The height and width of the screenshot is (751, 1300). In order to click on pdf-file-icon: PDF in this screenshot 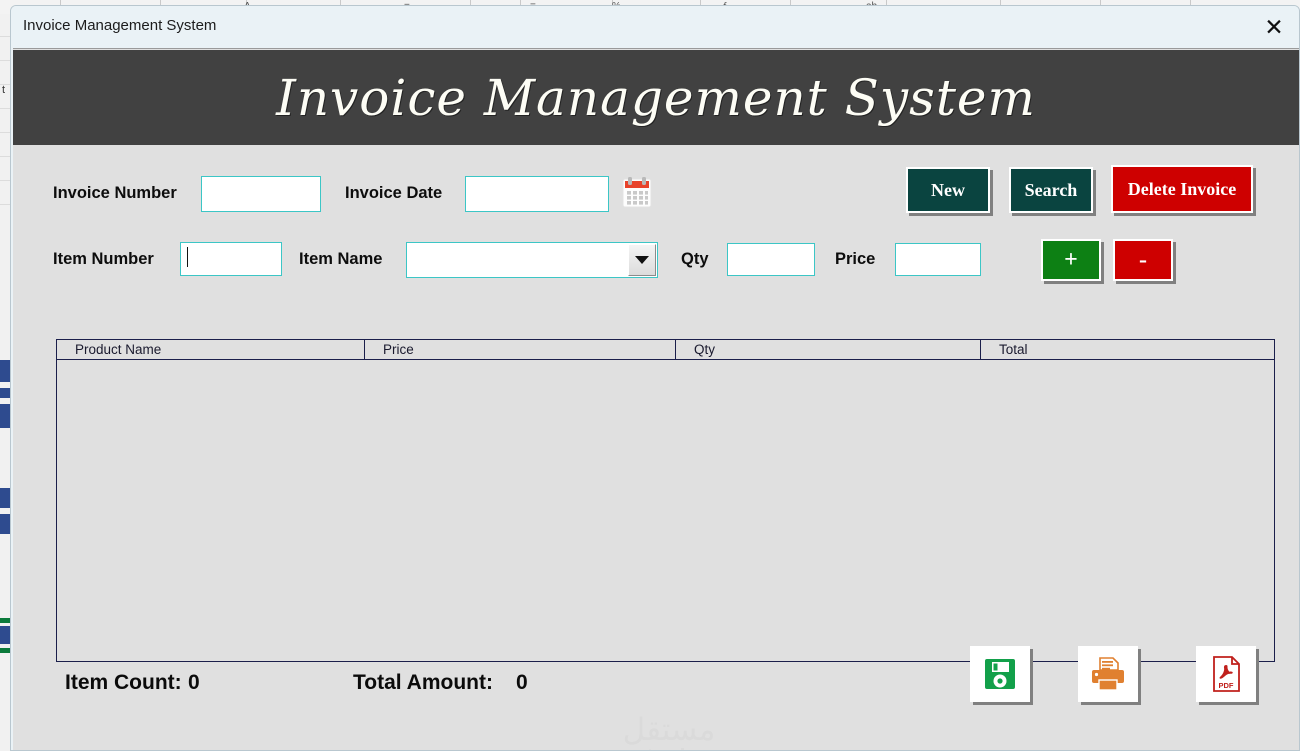, I will do `click(1226, 674)`.